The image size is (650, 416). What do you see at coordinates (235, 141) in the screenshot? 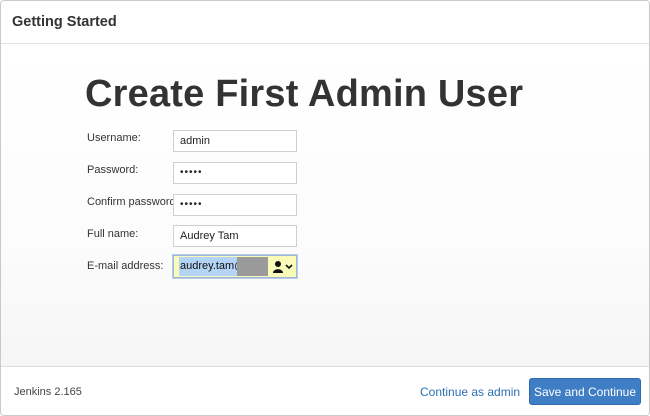
I see `username-input: admin` at bounding box center [235, 141].